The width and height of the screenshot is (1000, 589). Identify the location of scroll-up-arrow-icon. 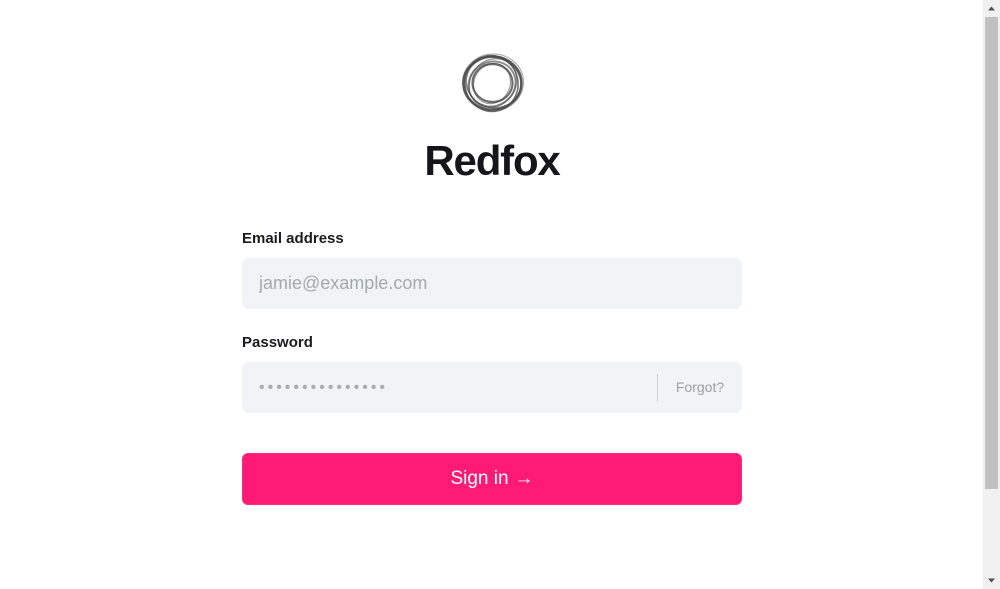
(991, 8).